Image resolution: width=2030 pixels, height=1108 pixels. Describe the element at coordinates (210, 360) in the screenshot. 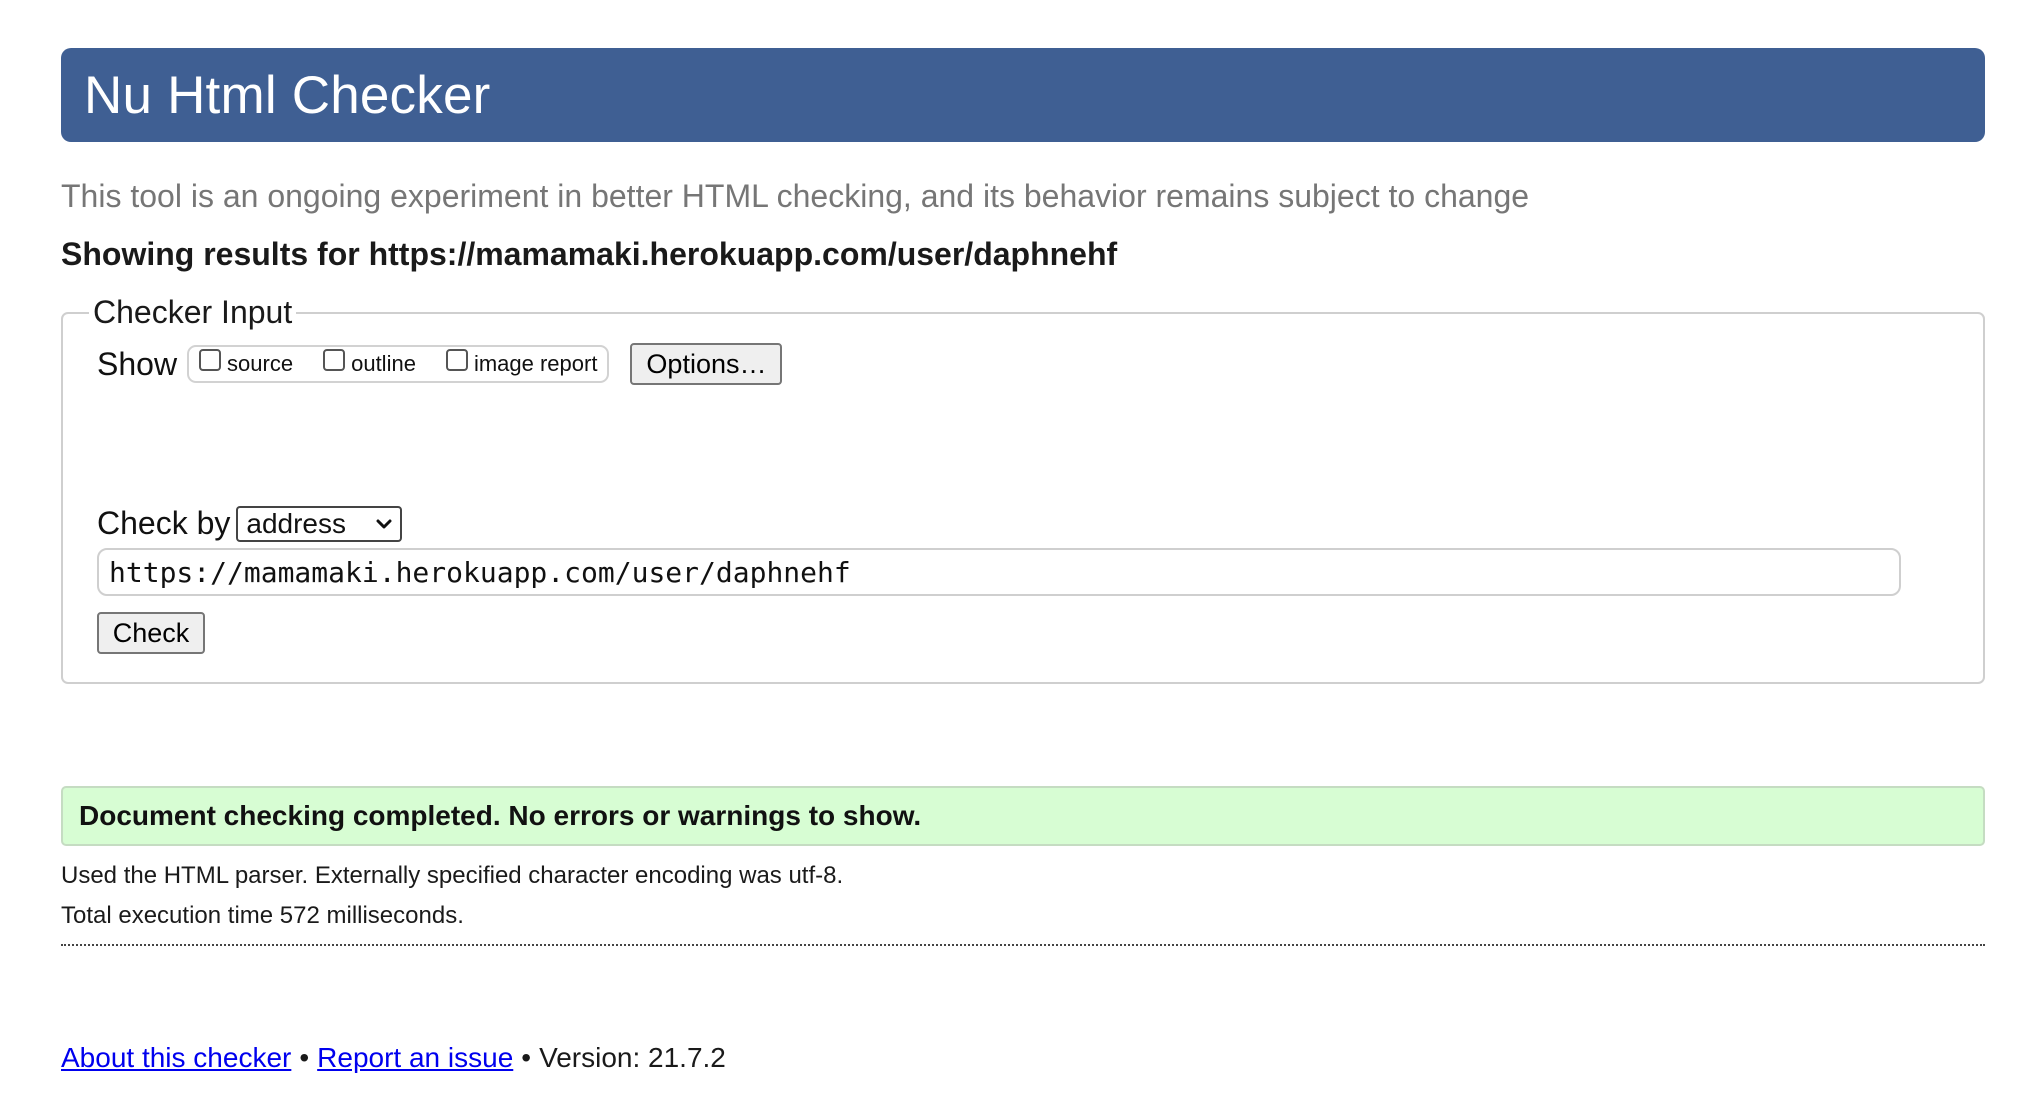

I see `source-checkbox` at that location.